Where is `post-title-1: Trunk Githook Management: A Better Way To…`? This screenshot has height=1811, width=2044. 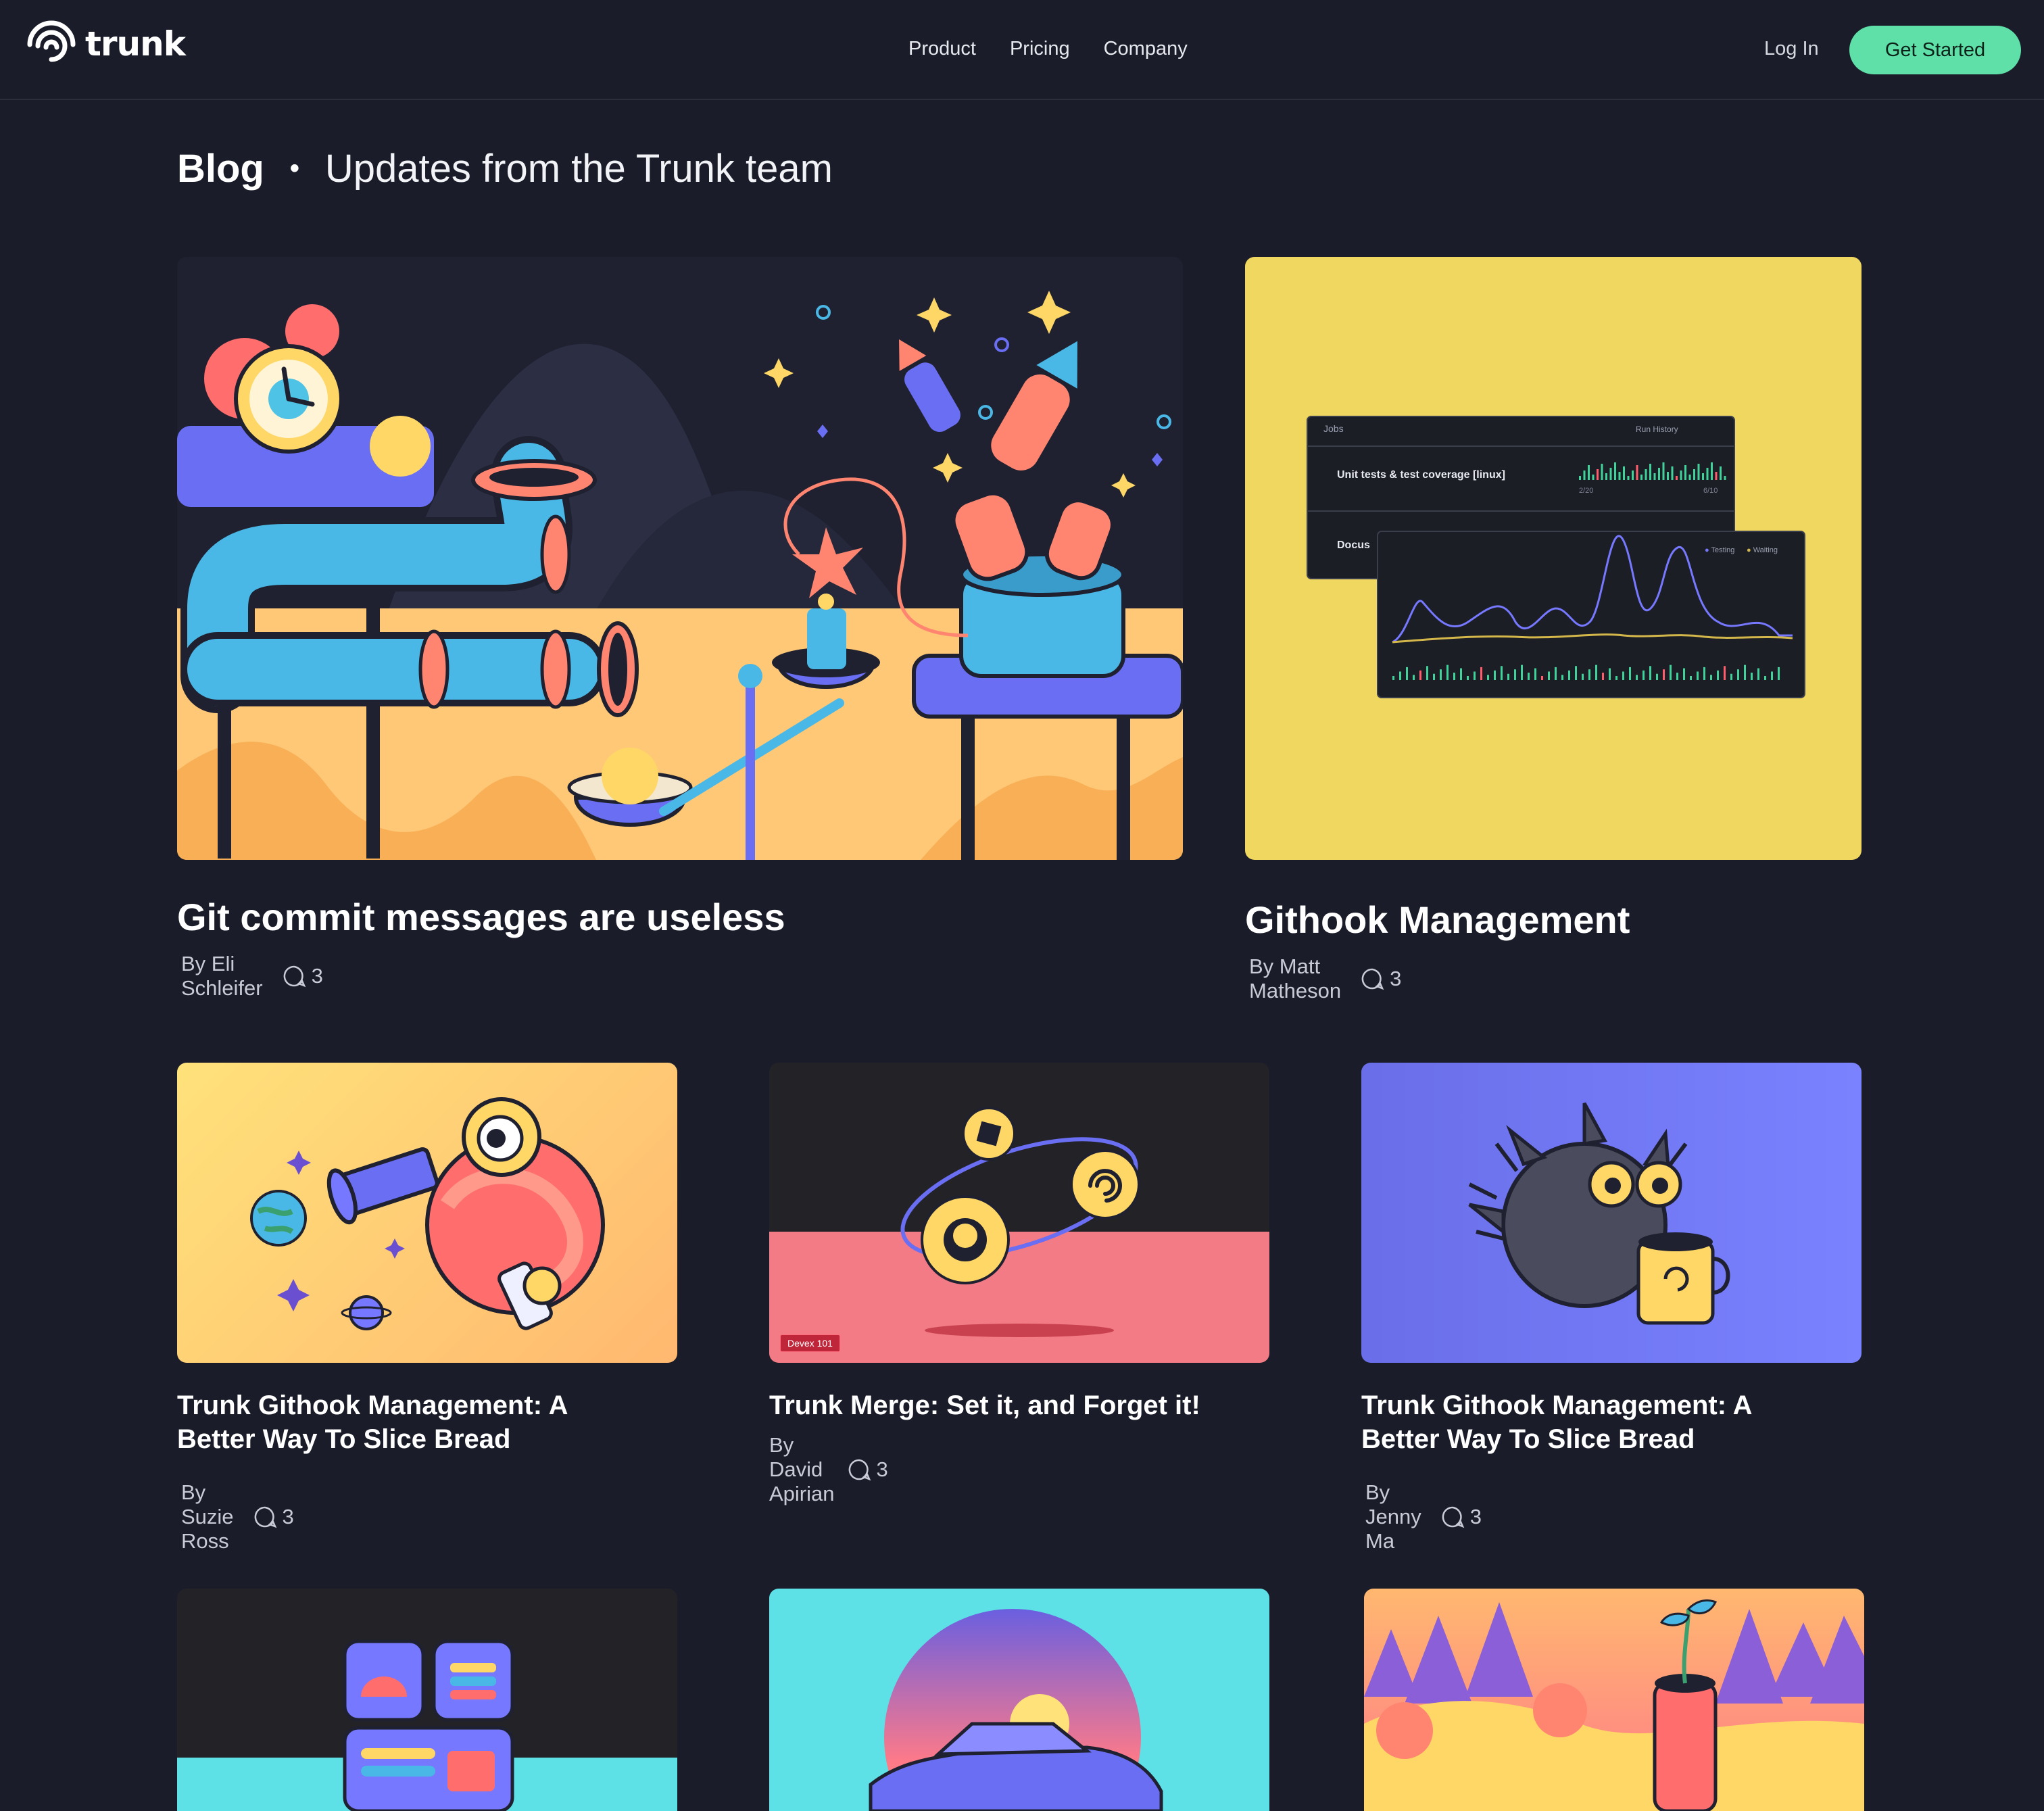 post-title-1: Trunk Githook Management: A Better Way To… is located at coordinates (434, 1422).